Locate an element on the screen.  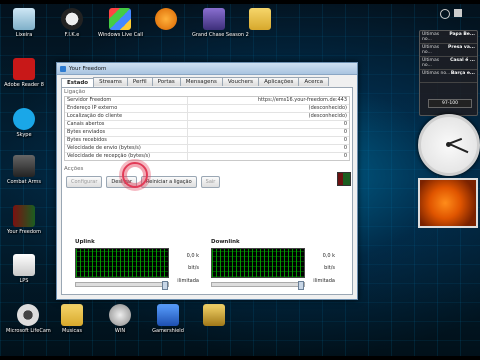
lifecam-shortcut: Microsoft LifeCam is located at coordinates (28, 319).